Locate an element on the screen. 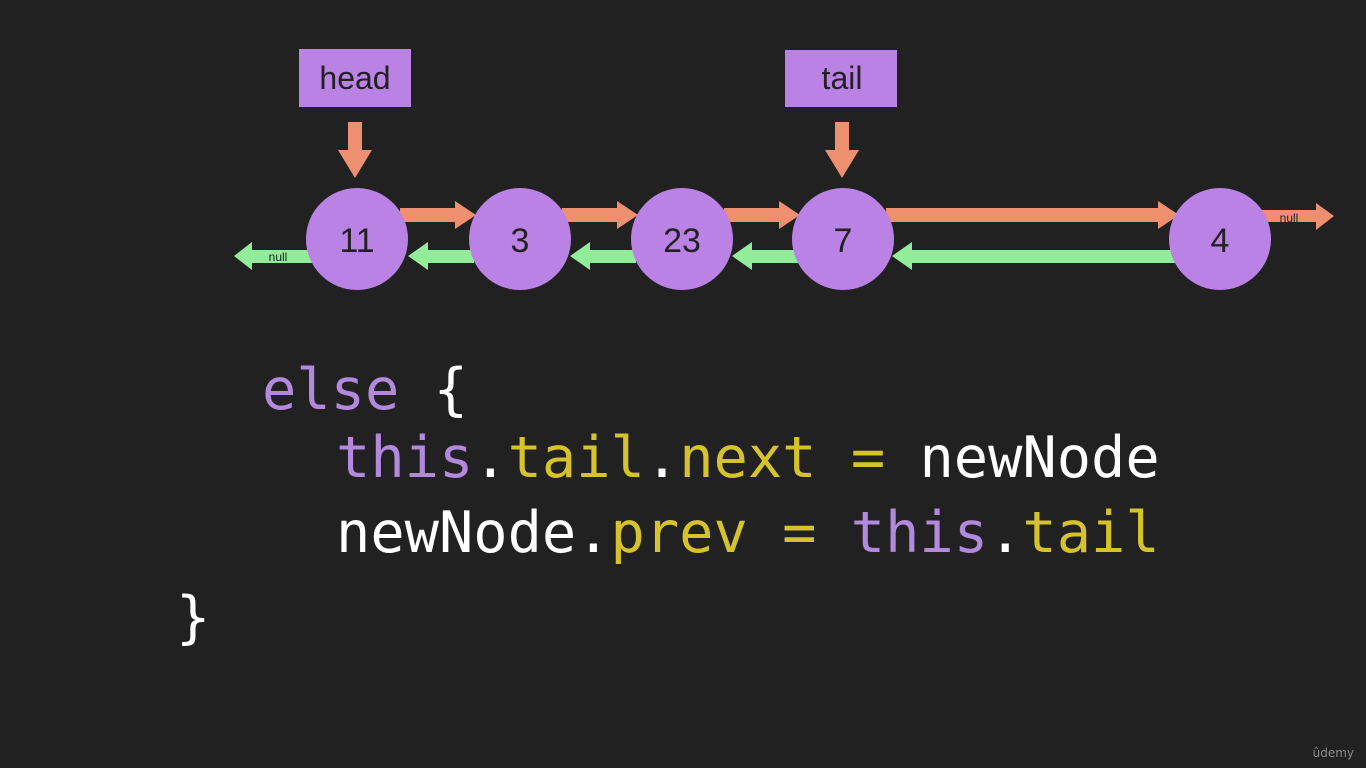  next-arrow-11-3-shaft is located at coordinates (428, 215).